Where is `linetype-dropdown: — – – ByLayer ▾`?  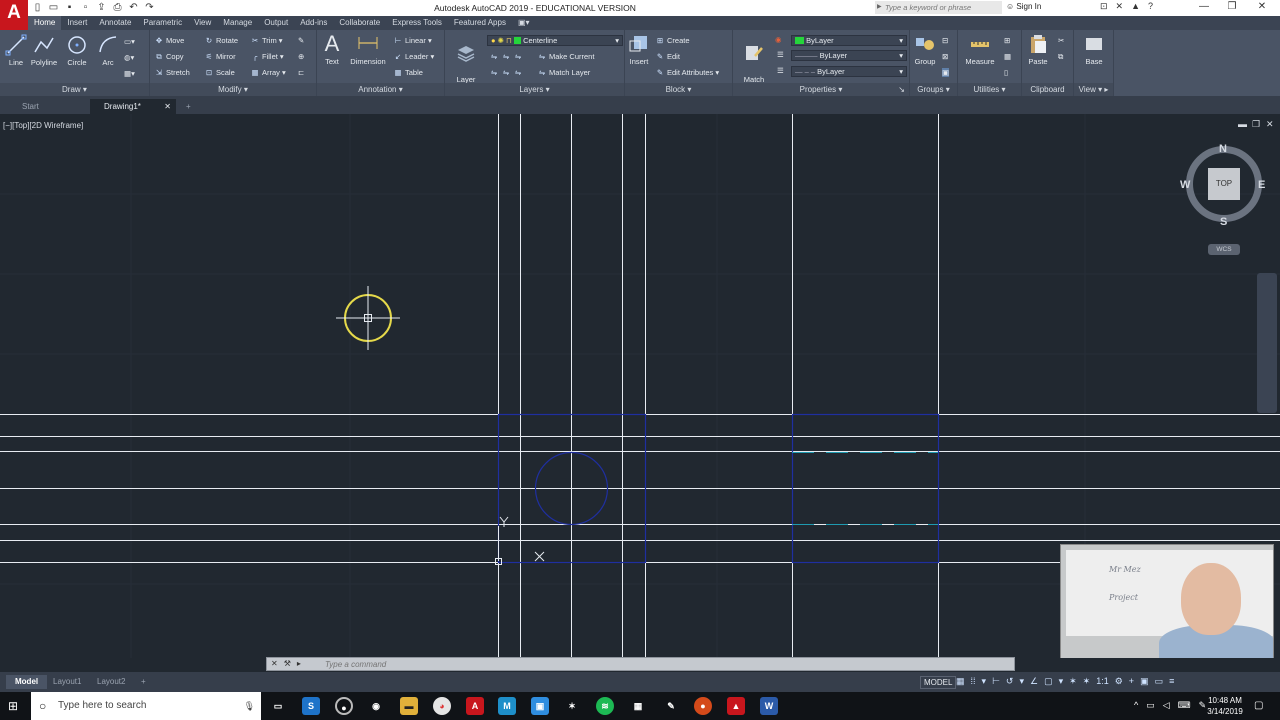
linetype-dropdown: — – – ByLayer ▾ is located at coordinates (849, 71).